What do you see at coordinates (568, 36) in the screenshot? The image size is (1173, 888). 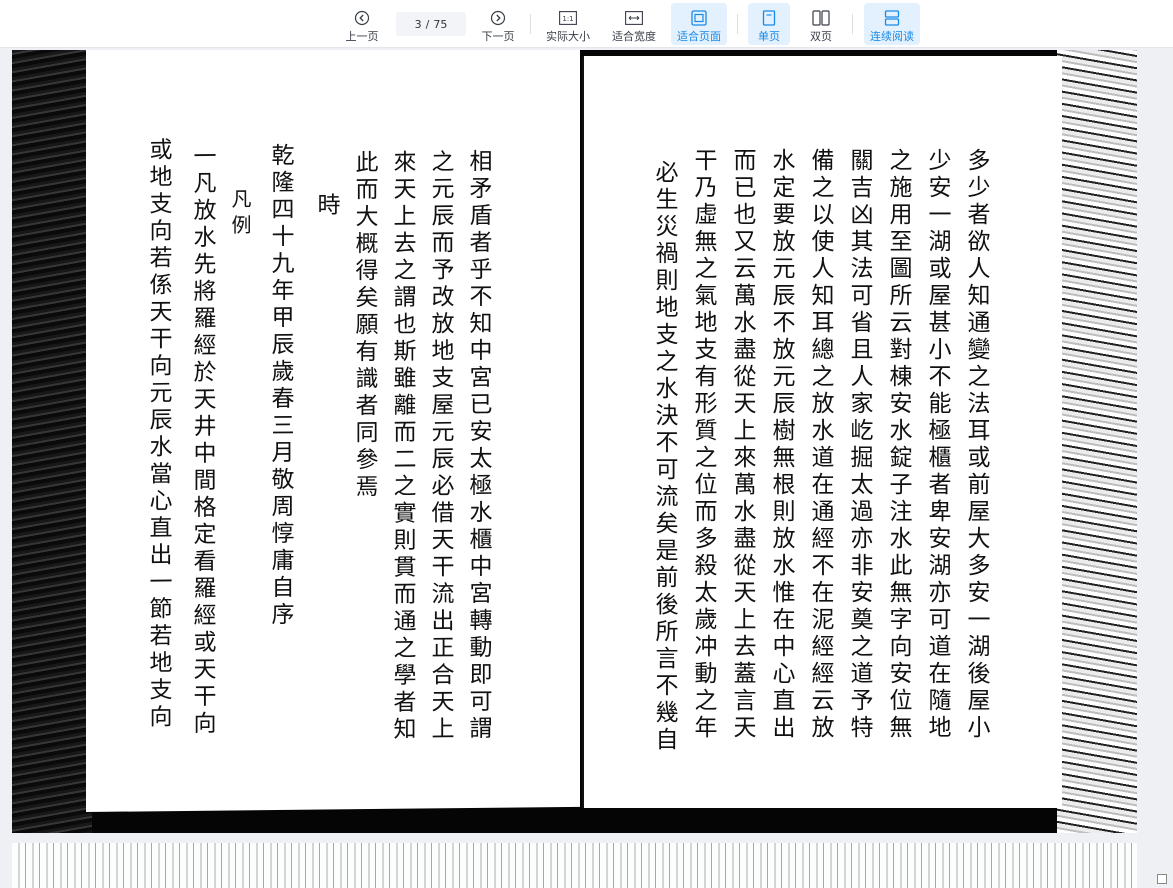 I see `actual-size-label: 实际大小` at bounding box center [568, 36].